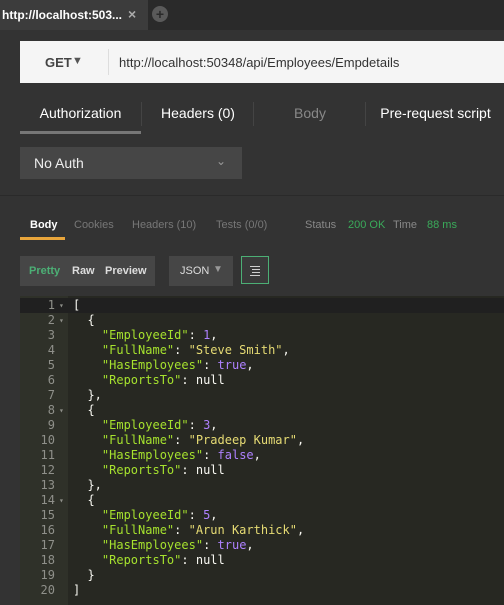 The height and width of the screenshot is (605, 504). I want to click on code-line: 13 },, so click(262, 485).